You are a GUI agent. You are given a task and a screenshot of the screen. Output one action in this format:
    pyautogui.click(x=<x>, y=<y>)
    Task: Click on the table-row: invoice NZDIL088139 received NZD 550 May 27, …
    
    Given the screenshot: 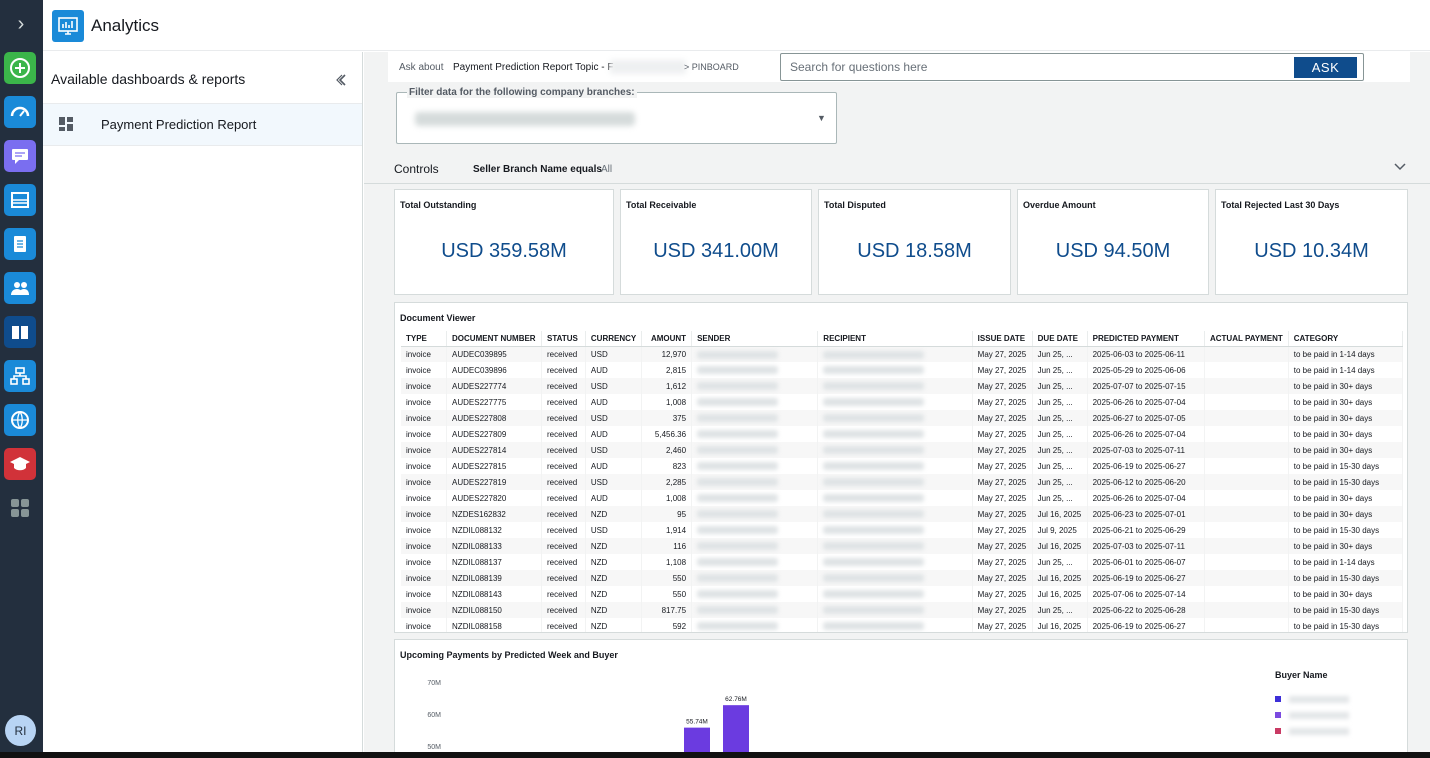 What is the action you would take?
    pyautogui.click(x=902, y=578)
    